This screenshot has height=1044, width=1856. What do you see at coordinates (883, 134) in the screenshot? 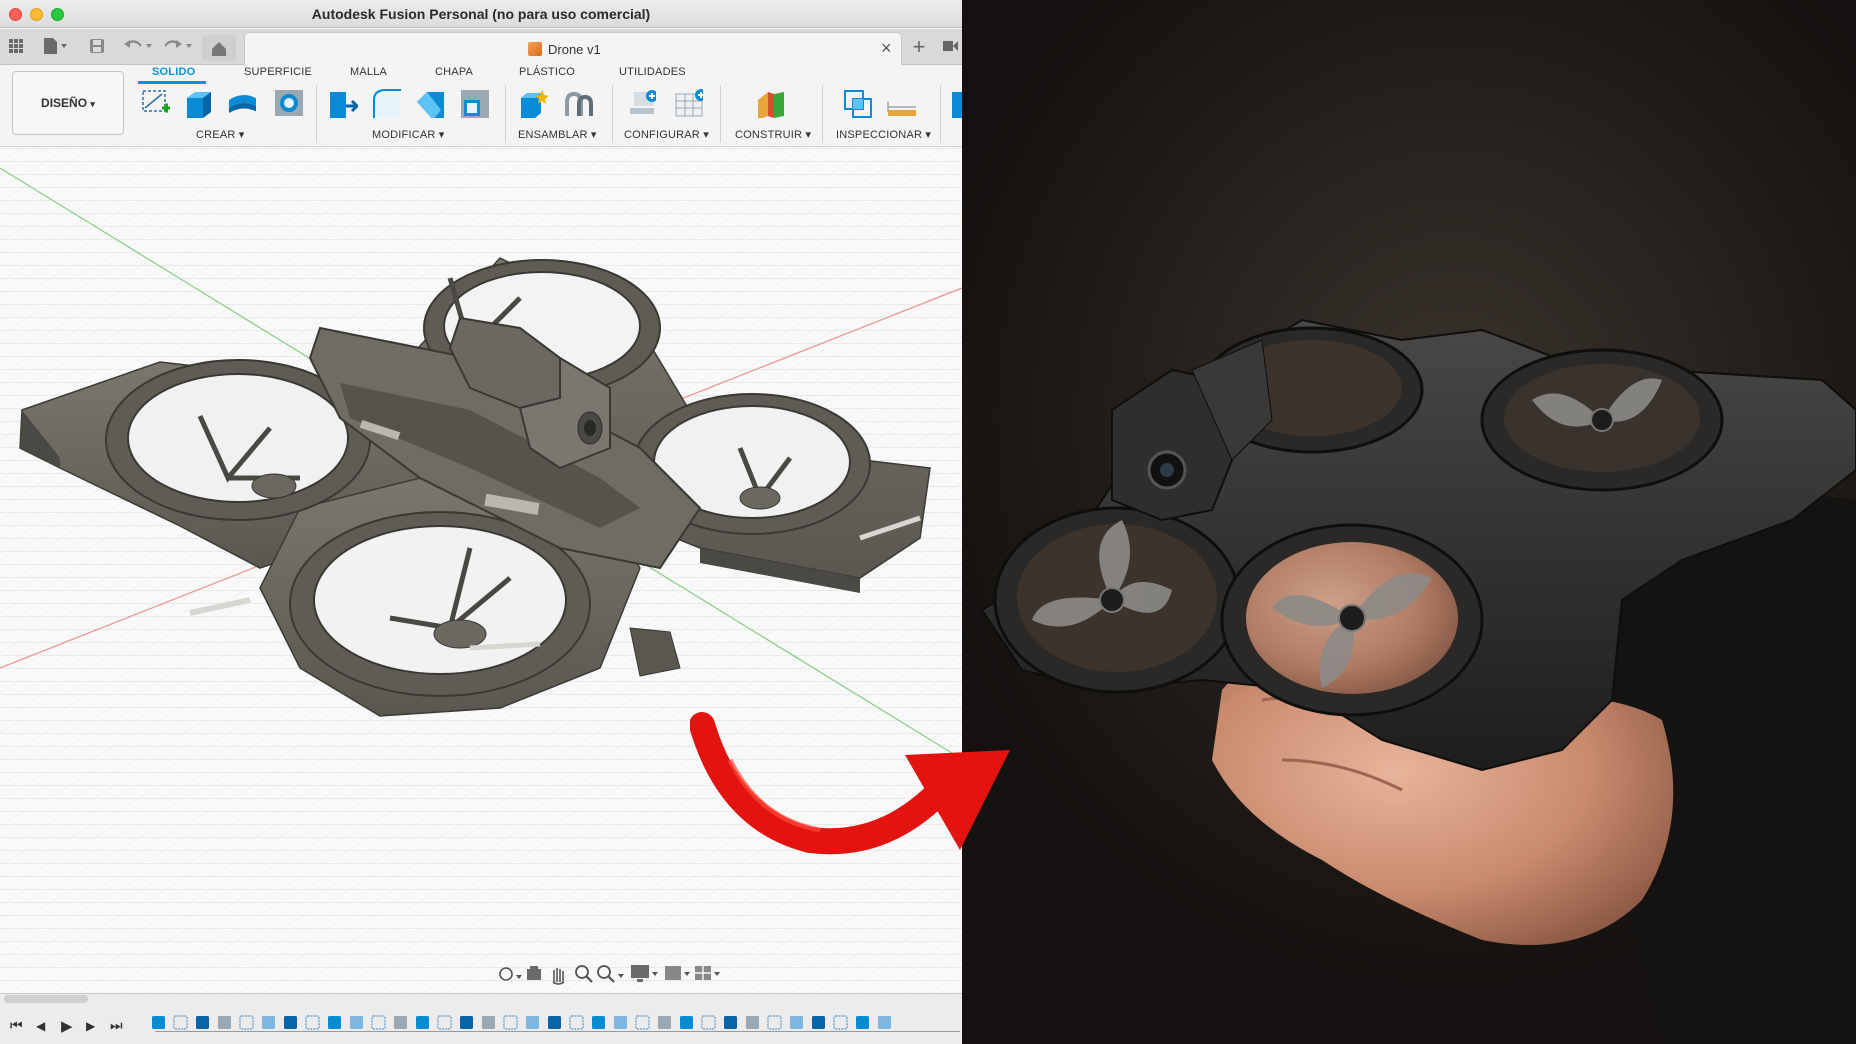
I see `group-inspeccionar: INSPECCIONAR ▾` at bounding box center [883, 134].